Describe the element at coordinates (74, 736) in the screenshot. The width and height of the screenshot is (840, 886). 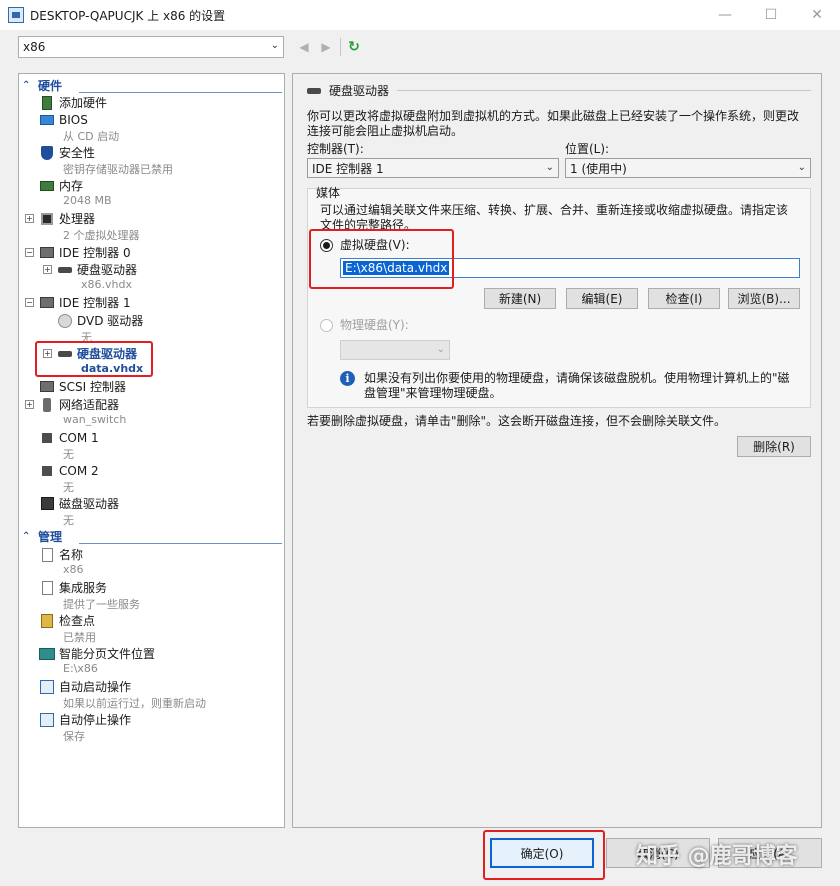
I see `tree-item-detail: 保存` at that location.